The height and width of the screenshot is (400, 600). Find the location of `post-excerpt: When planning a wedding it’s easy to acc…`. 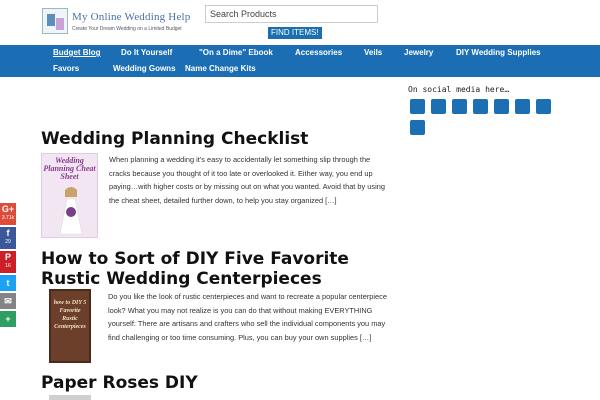

post-excerpt: When planning a wedding it’s easy to acc… is located at coordinates (247, 180).